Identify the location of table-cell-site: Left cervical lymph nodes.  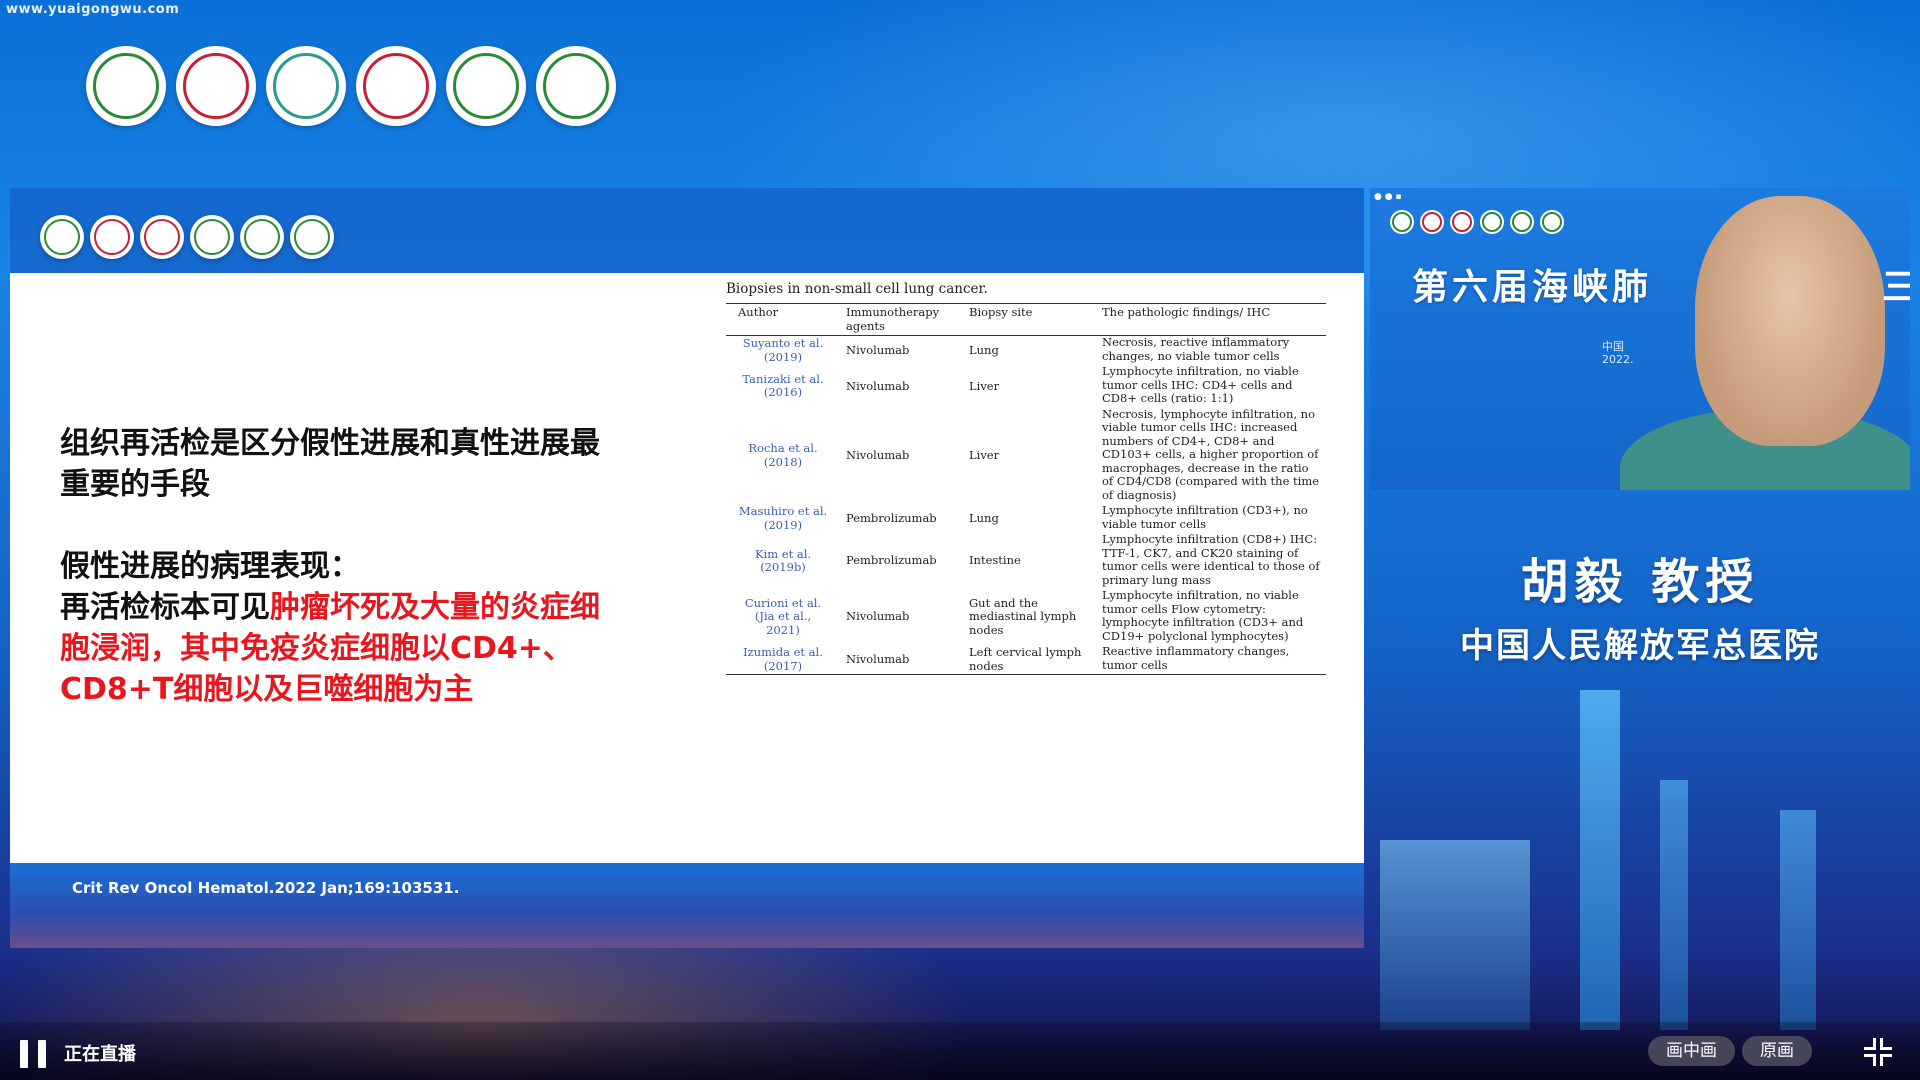
(1023, 660).